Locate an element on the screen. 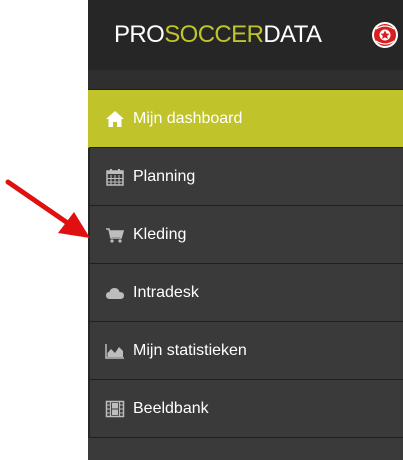 This screenshot has width=403, height=460. club-badge-icon is located at coordinates (385, 35).